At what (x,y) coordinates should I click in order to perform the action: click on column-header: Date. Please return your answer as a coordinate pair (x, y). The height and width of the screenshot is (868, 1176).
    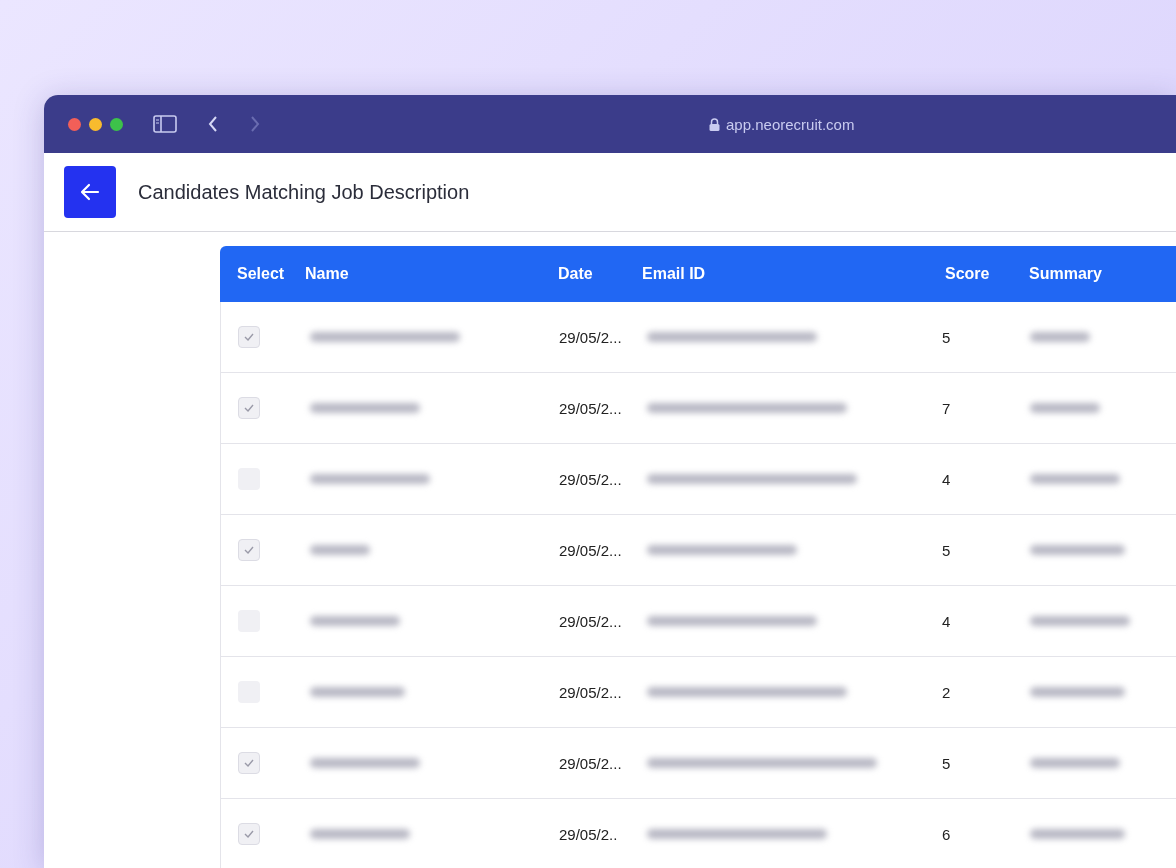
    Looking at the image, I should click on (576, 274).